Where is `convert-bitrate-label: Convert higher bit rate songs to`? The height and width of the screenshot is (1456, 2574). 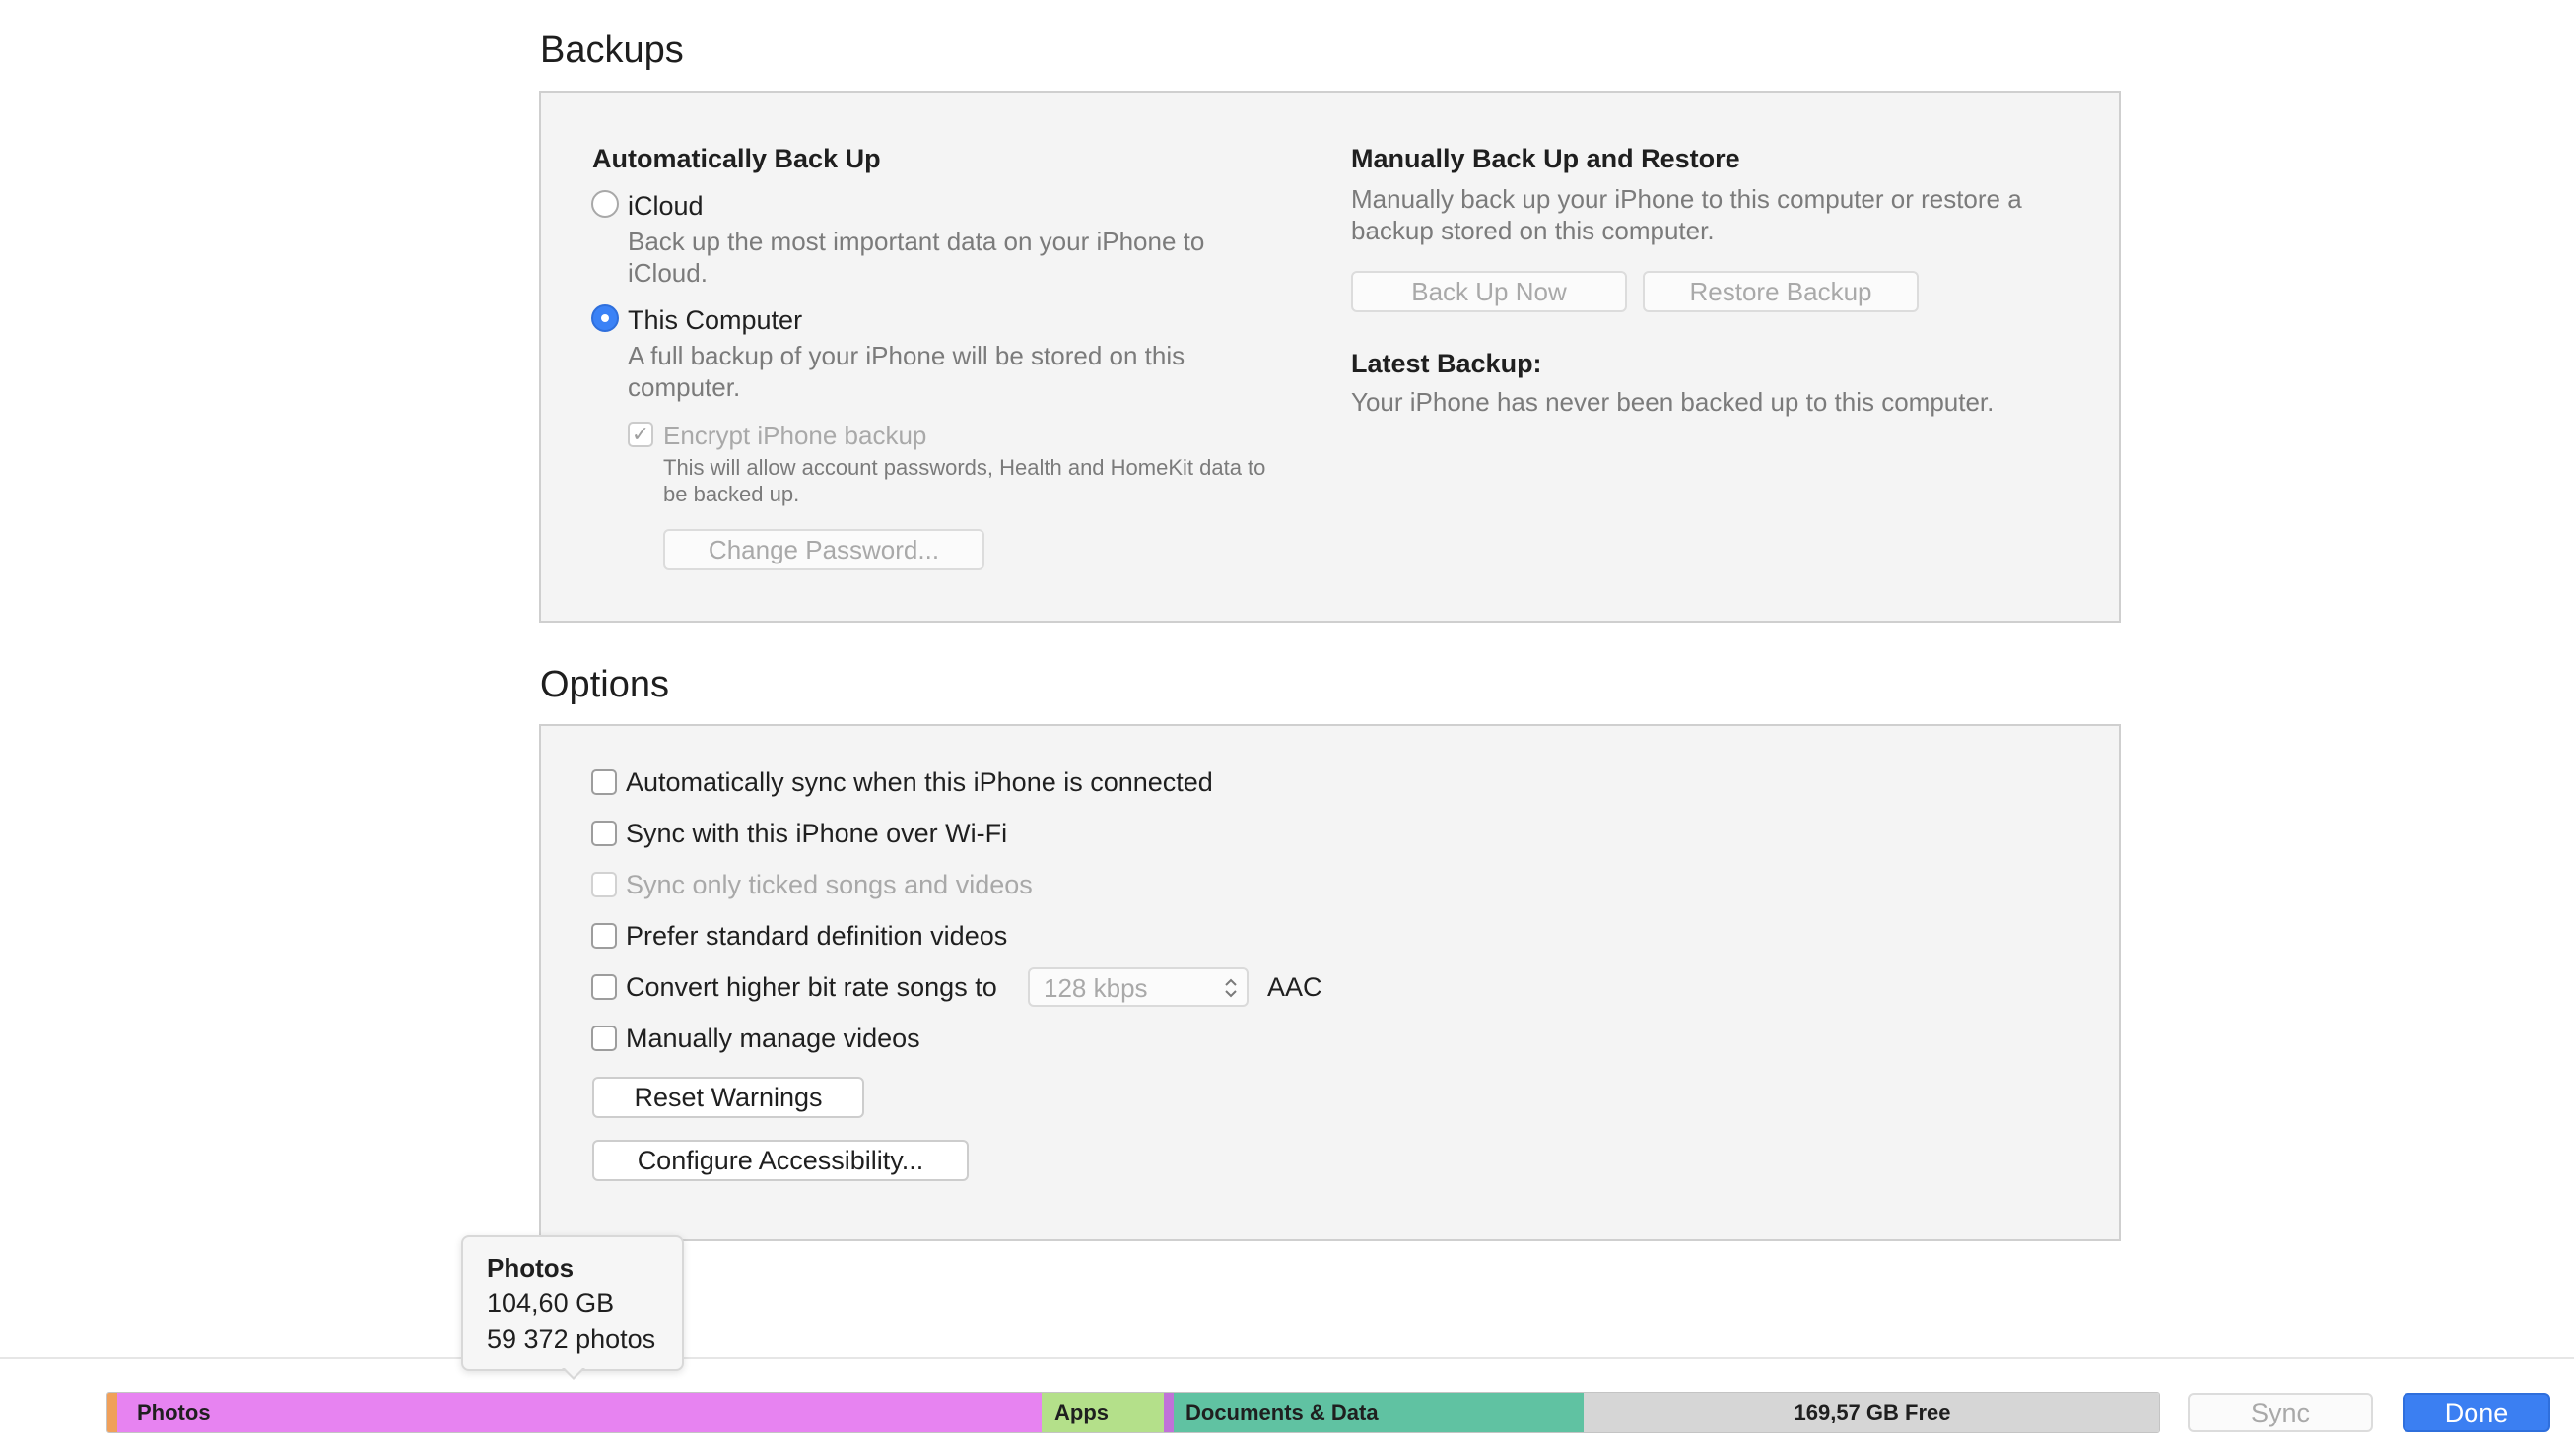
convert-bitrate-label: Convert higher bit rate songs to is located at coordinates (811, 987).